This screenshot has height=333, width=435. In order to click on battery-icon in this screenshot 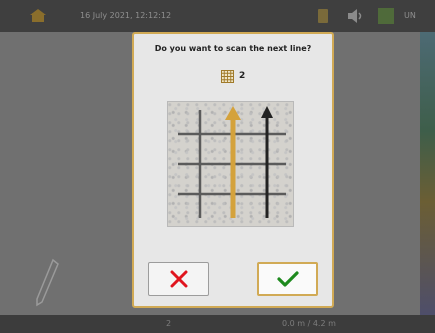, I will do `click(323, 16)`.